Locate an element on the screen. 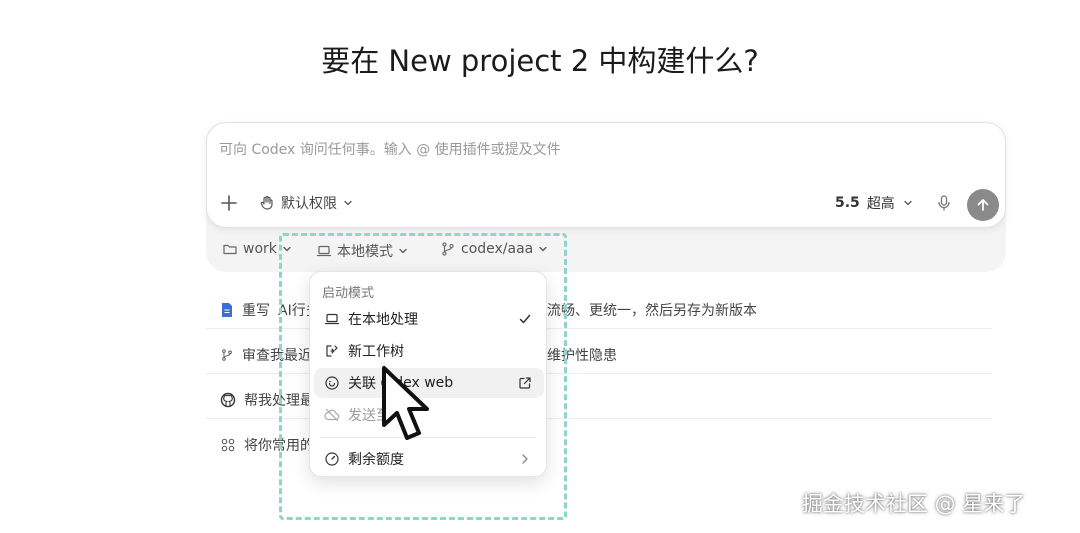 The image size is (1080, 533). model-speed: 超高 is located at coordinates (880, 204).